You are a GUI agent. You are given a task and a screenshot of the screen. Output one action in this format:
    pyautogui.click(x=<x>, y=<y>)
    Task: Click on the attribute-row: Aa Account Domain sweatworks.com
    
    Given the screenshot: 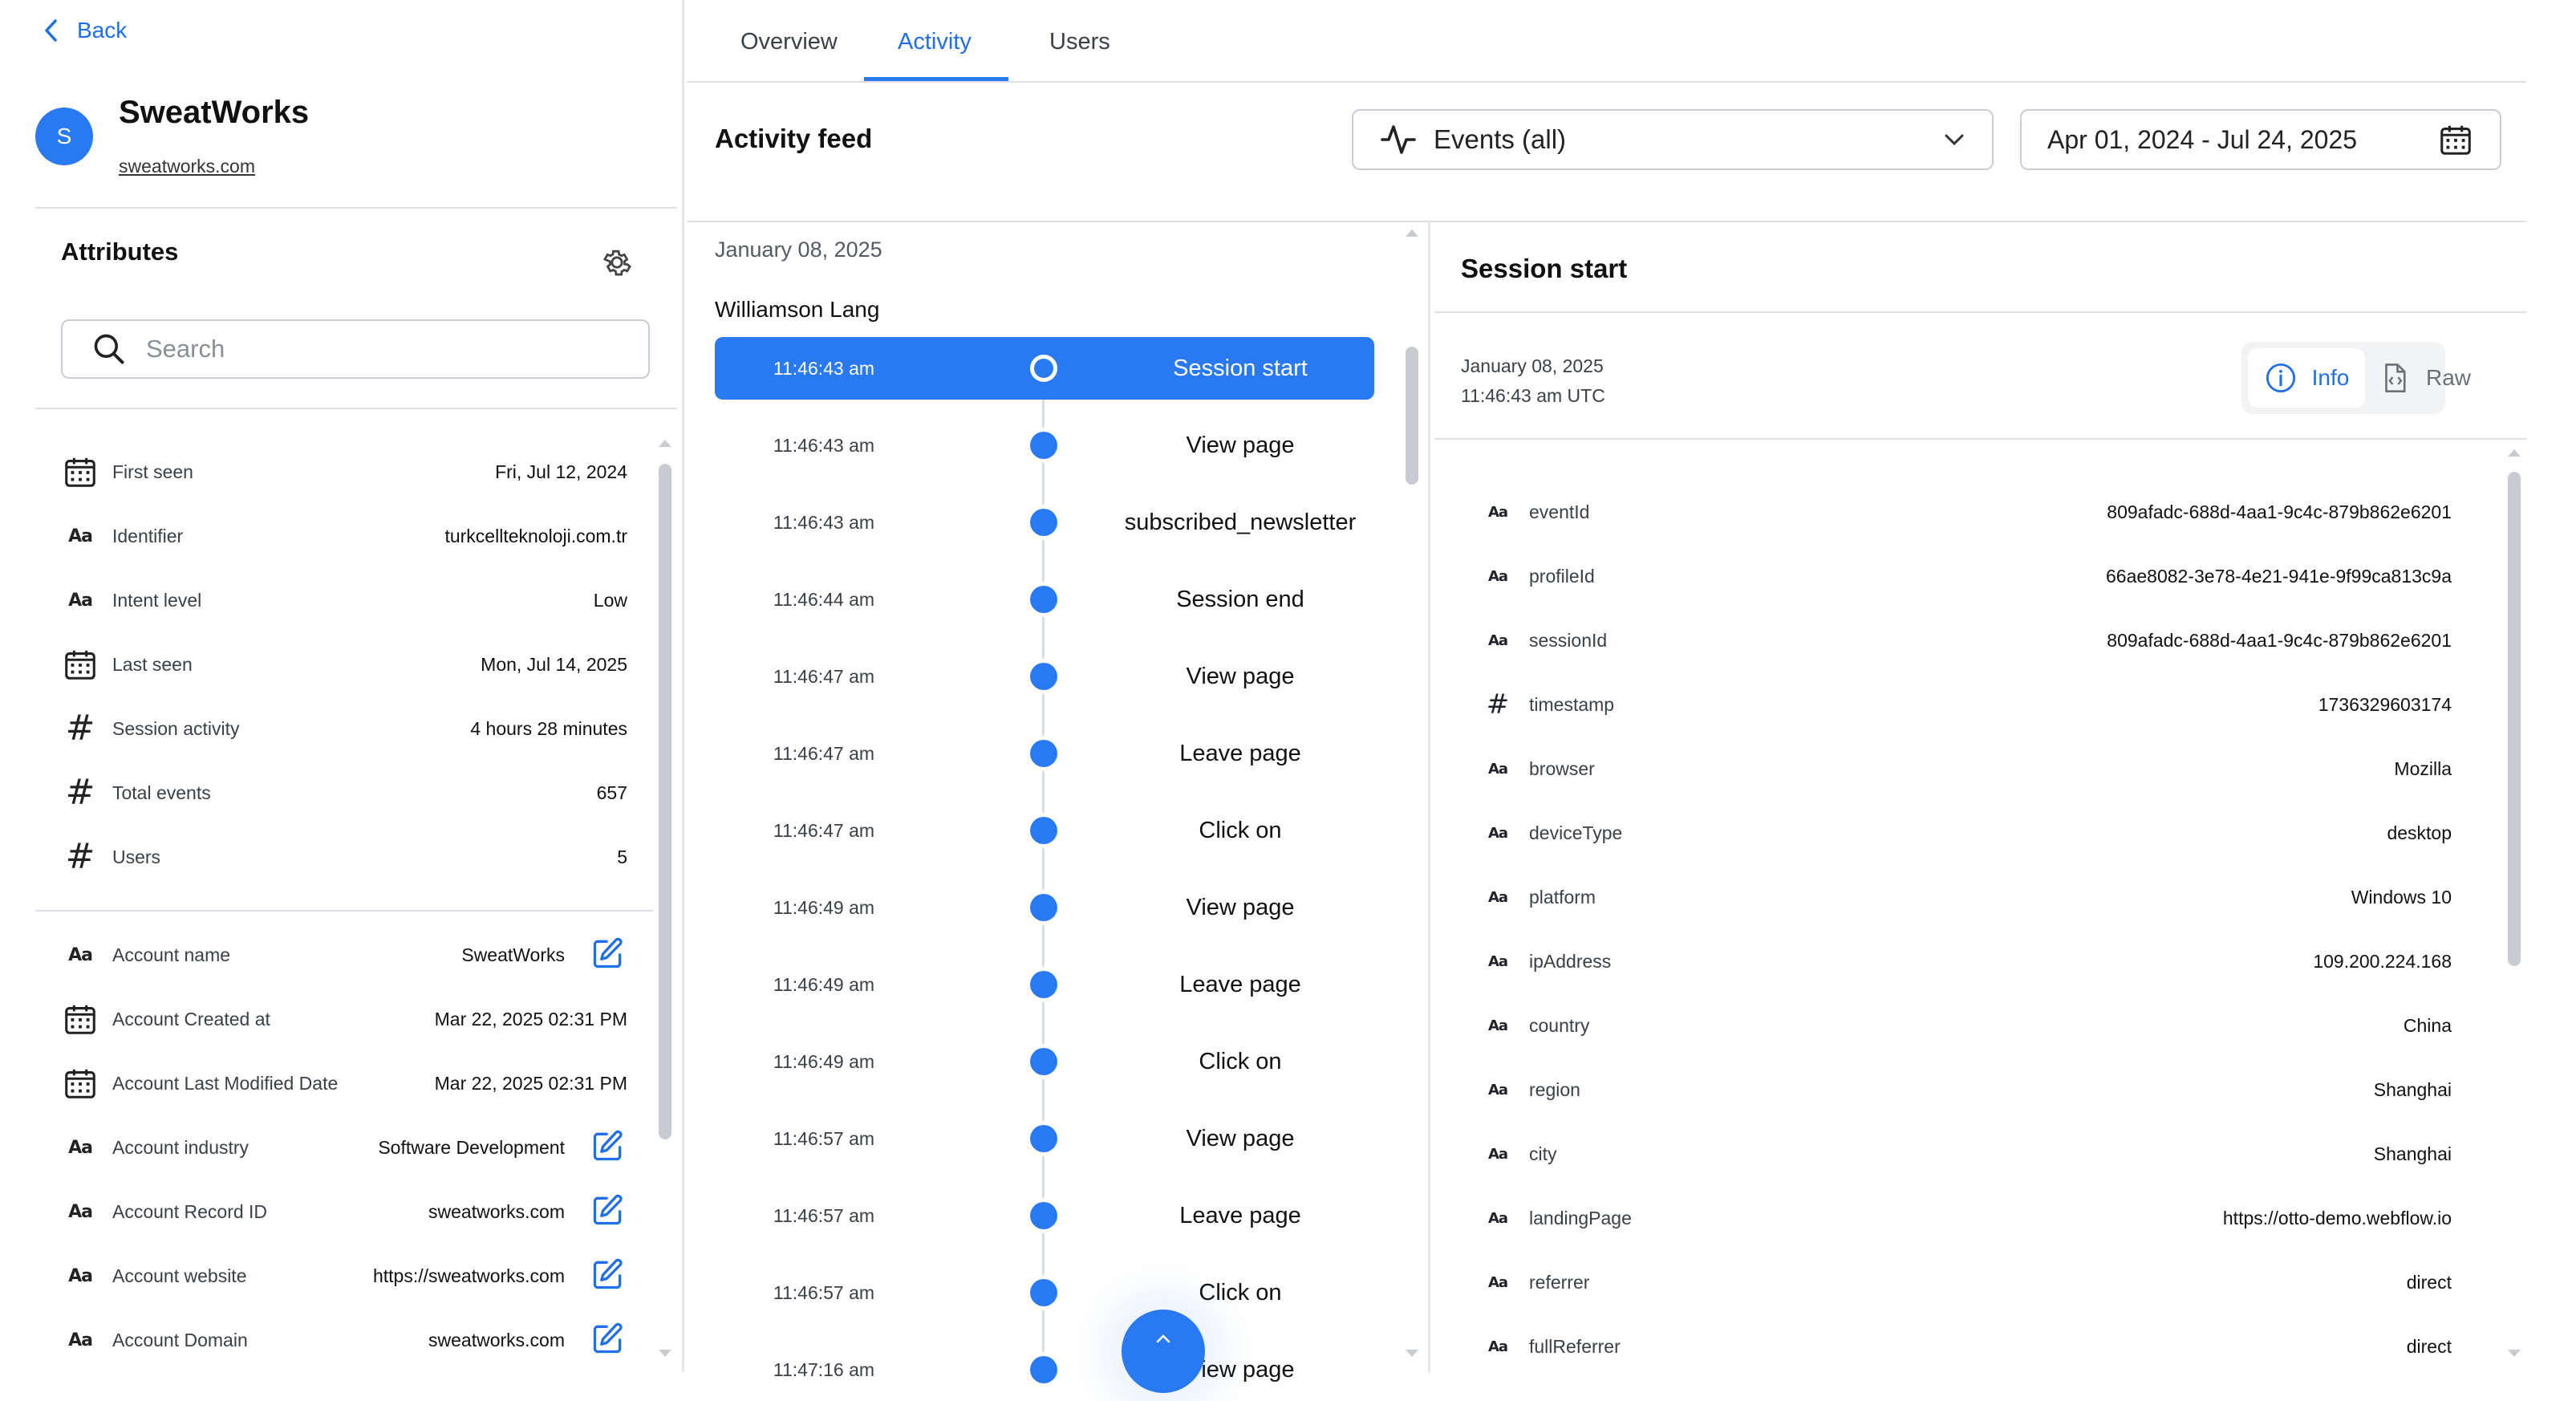 What is the action you would take?
    pyautogui.click(x=344, y=1340)
    